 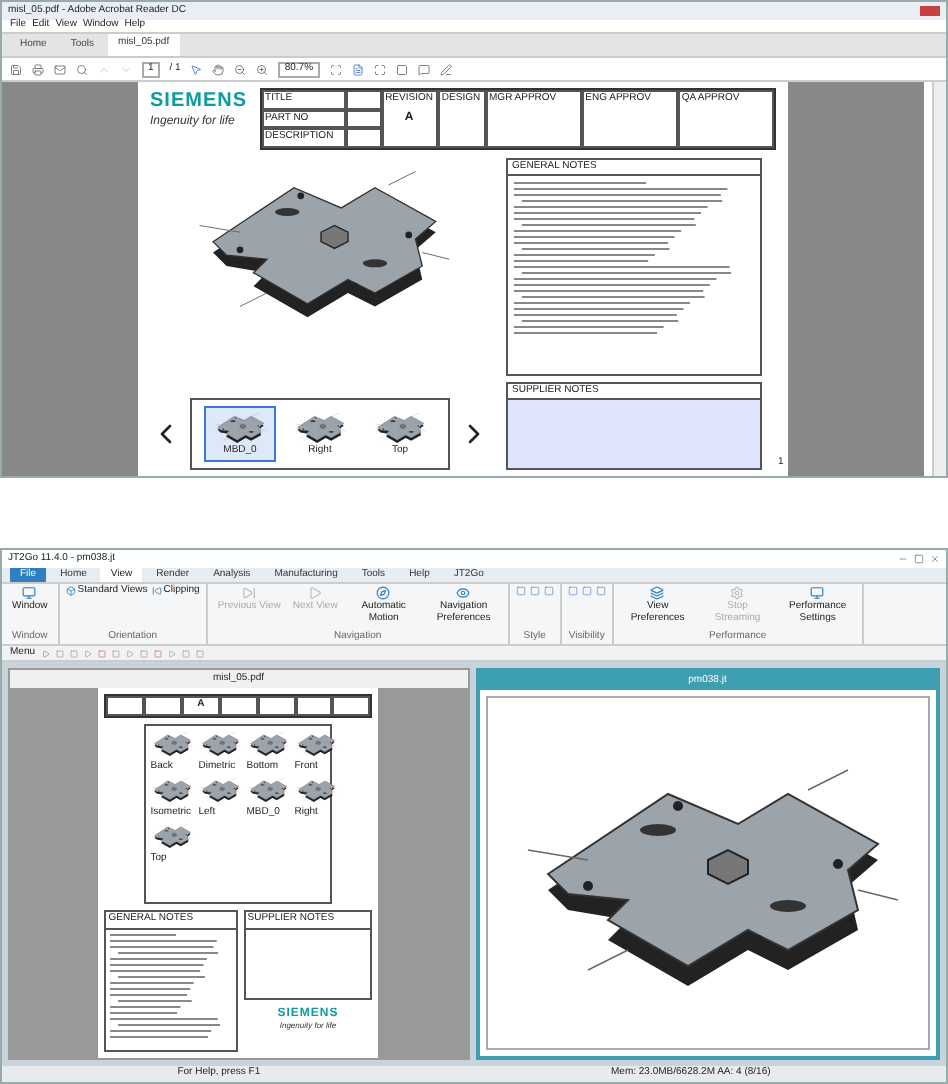 What do you see at coordinates (196, 69) in the screenshot?
I see `cursor-icon` at bounding box center [196, 69].